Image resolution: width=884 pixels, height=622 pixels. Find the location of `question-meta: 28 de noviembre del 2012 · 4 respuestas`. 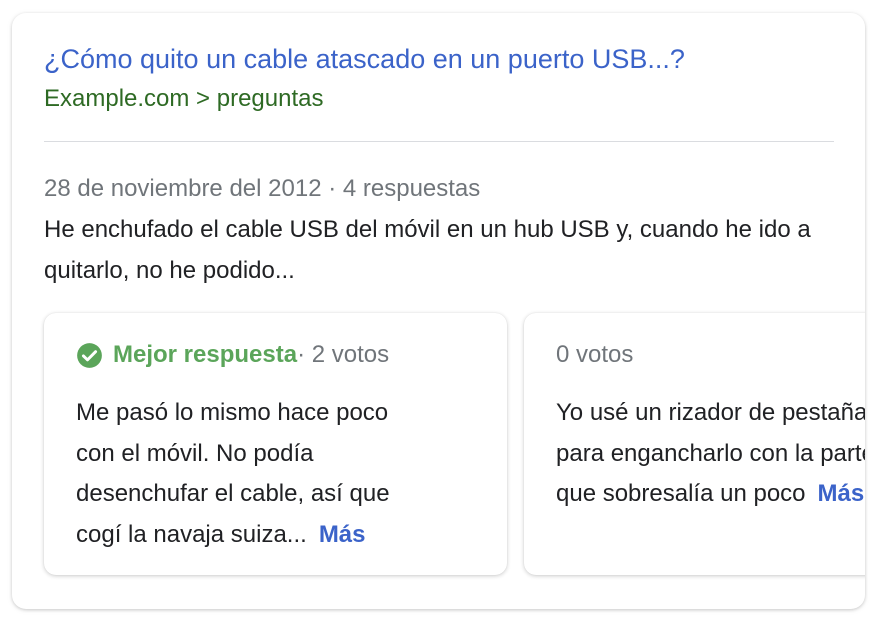

question-meta: 28 de noviembre del 2012 · 4 respuestas is located at coordinates (262, 188).